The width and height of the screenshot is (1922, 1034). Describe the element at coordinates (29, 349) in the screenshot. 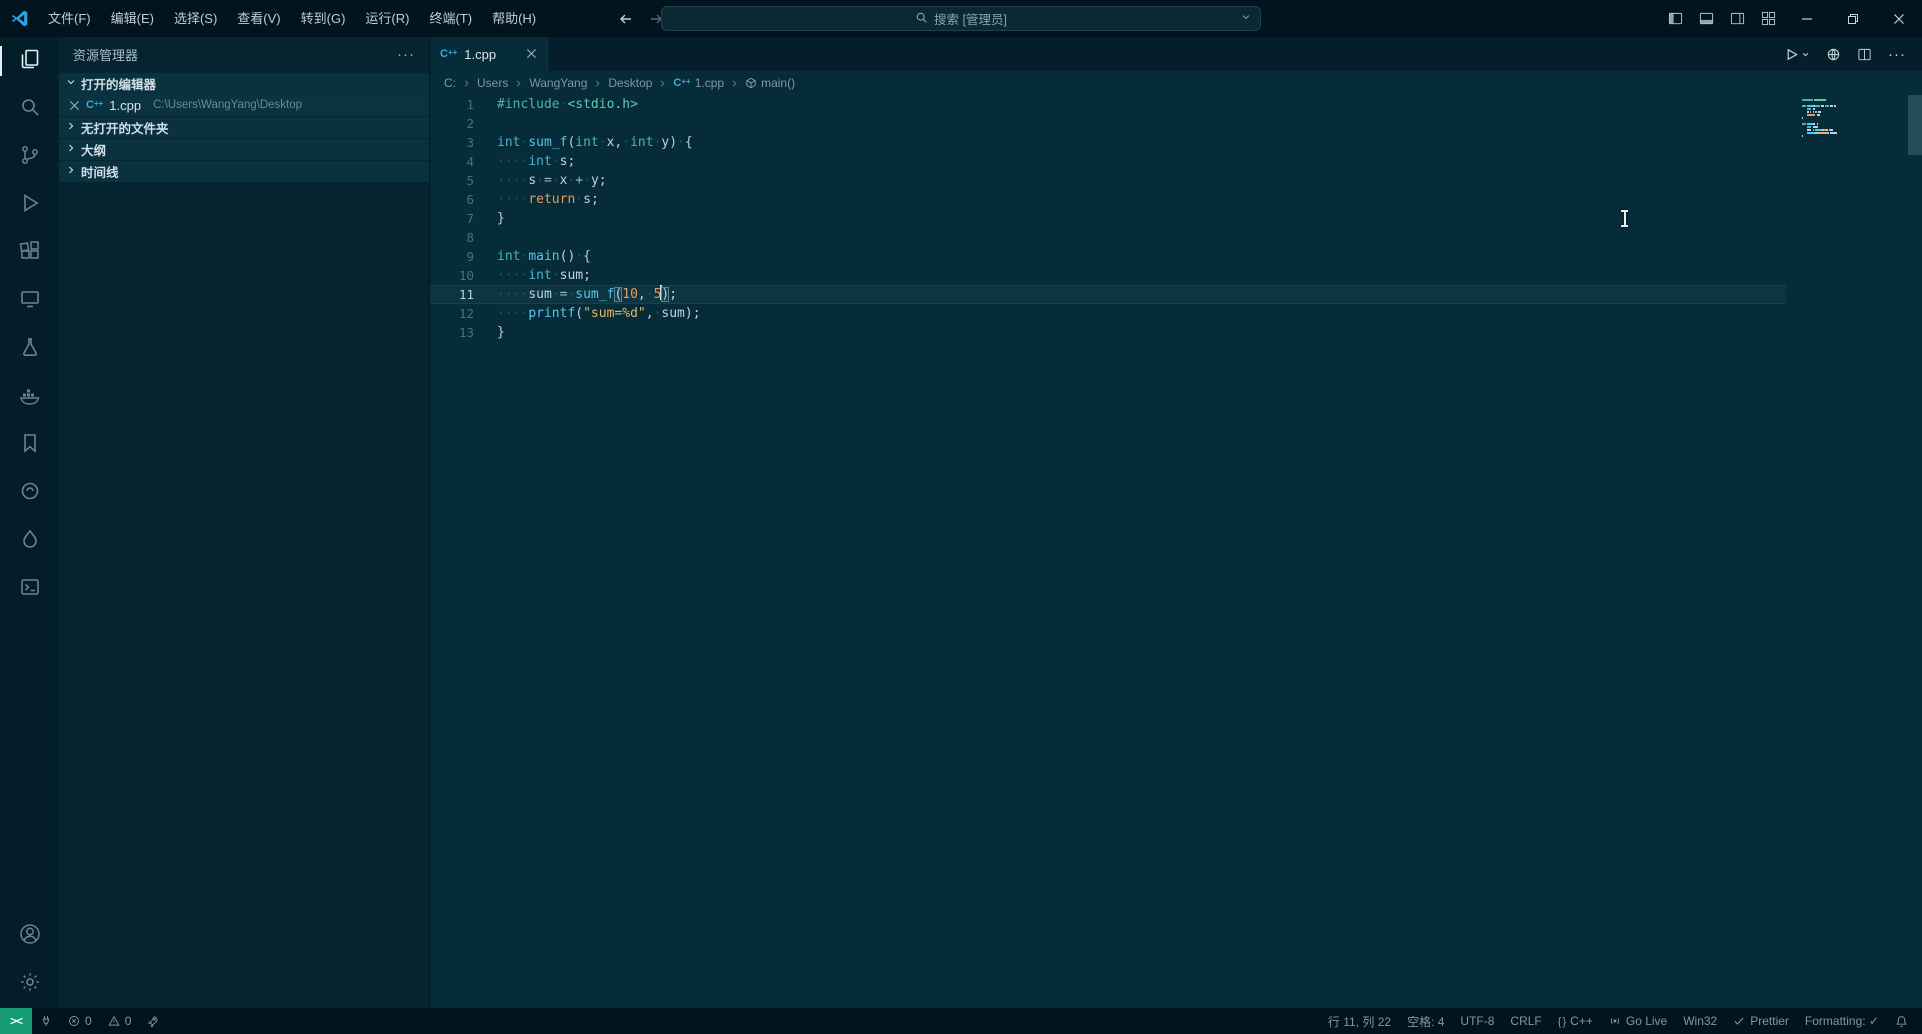

I see `activity-testing` at that location.